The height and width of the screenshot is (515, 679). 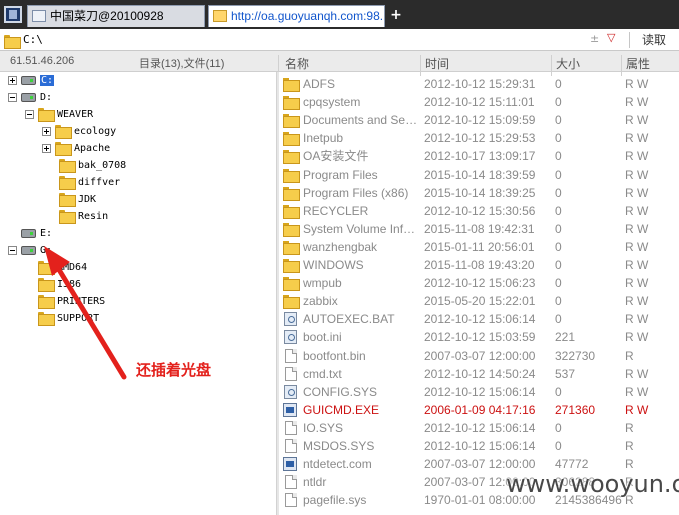 I want to click on file-time: 2012-10-12 15:09:59, so click(x=480, y=120).